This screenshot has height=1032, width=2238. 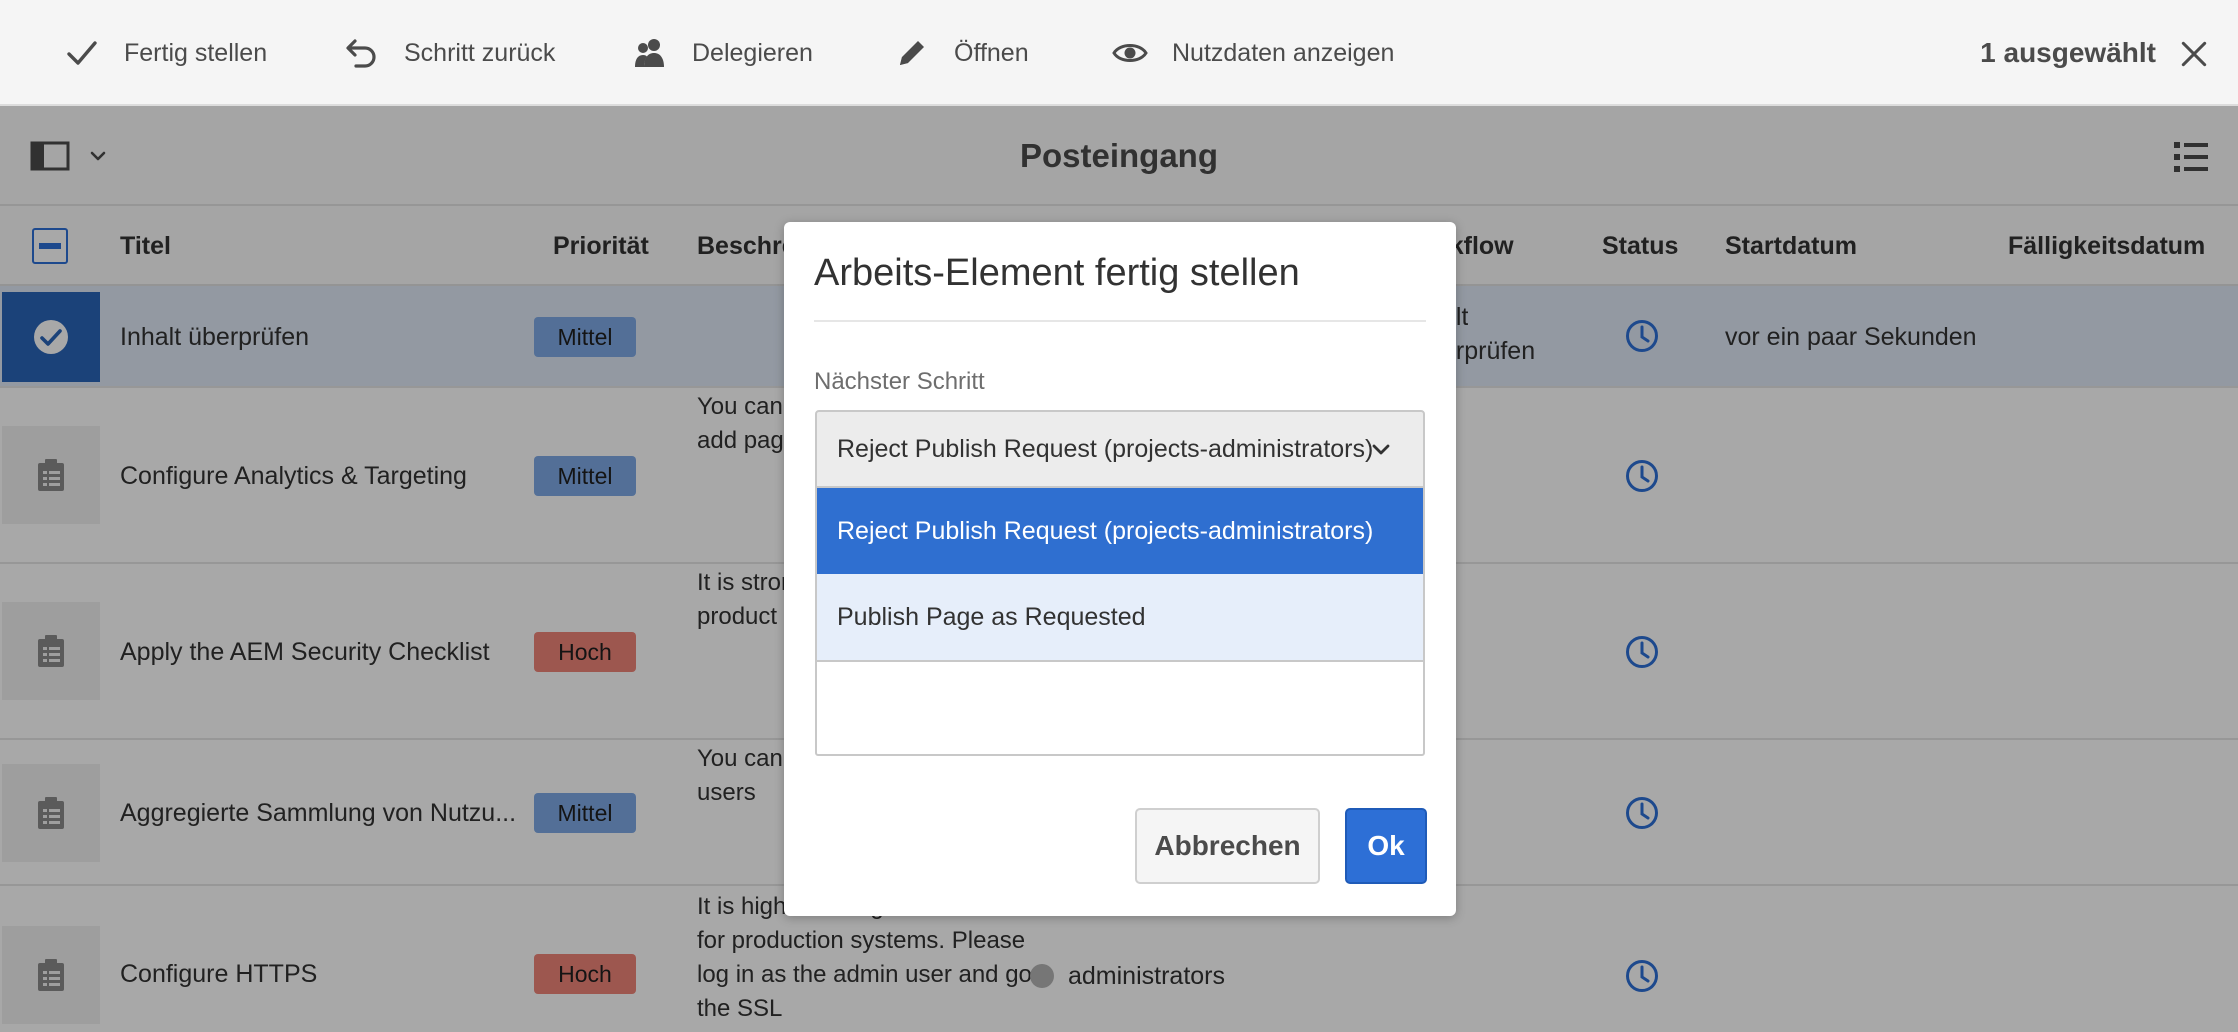 I want to click on open-label: Öffnen, so click(x=991, y=52).